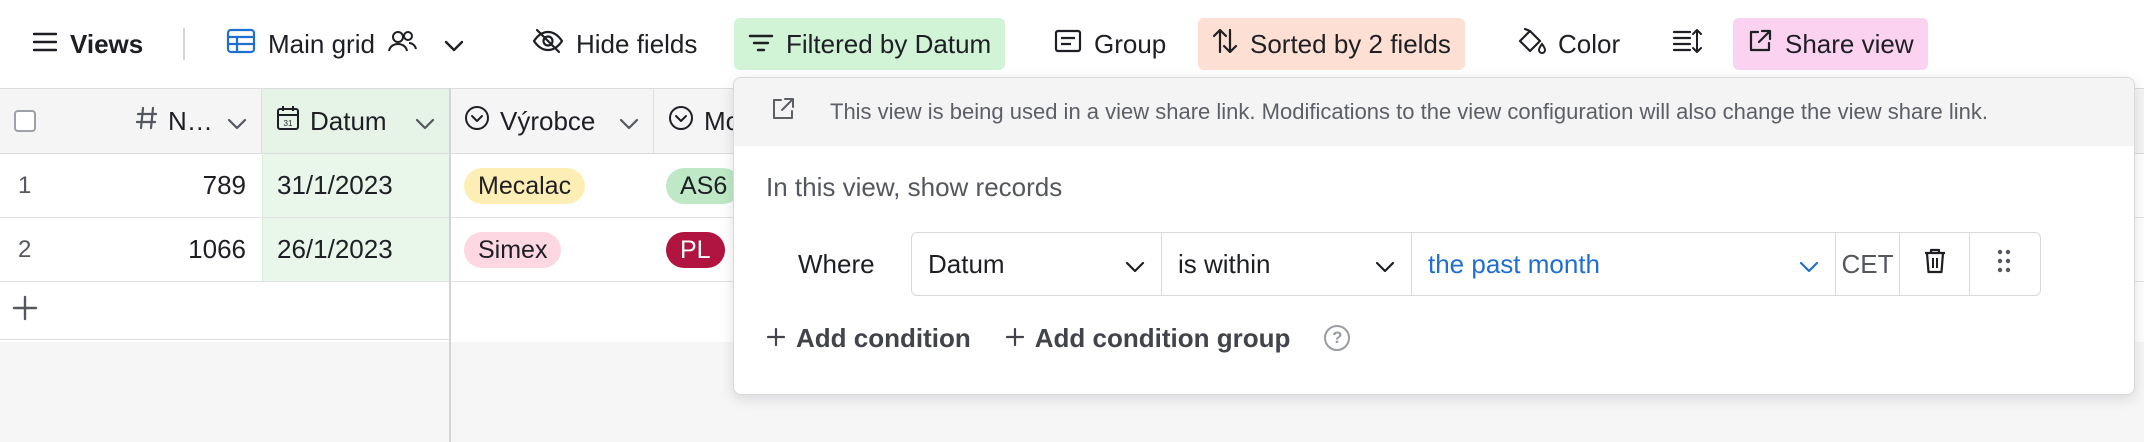 This screenshot has width=2144, height=442. Describe the element at coordinates (45, 44) in the screenshot. I see `hamburger-menu-icon` at that location.